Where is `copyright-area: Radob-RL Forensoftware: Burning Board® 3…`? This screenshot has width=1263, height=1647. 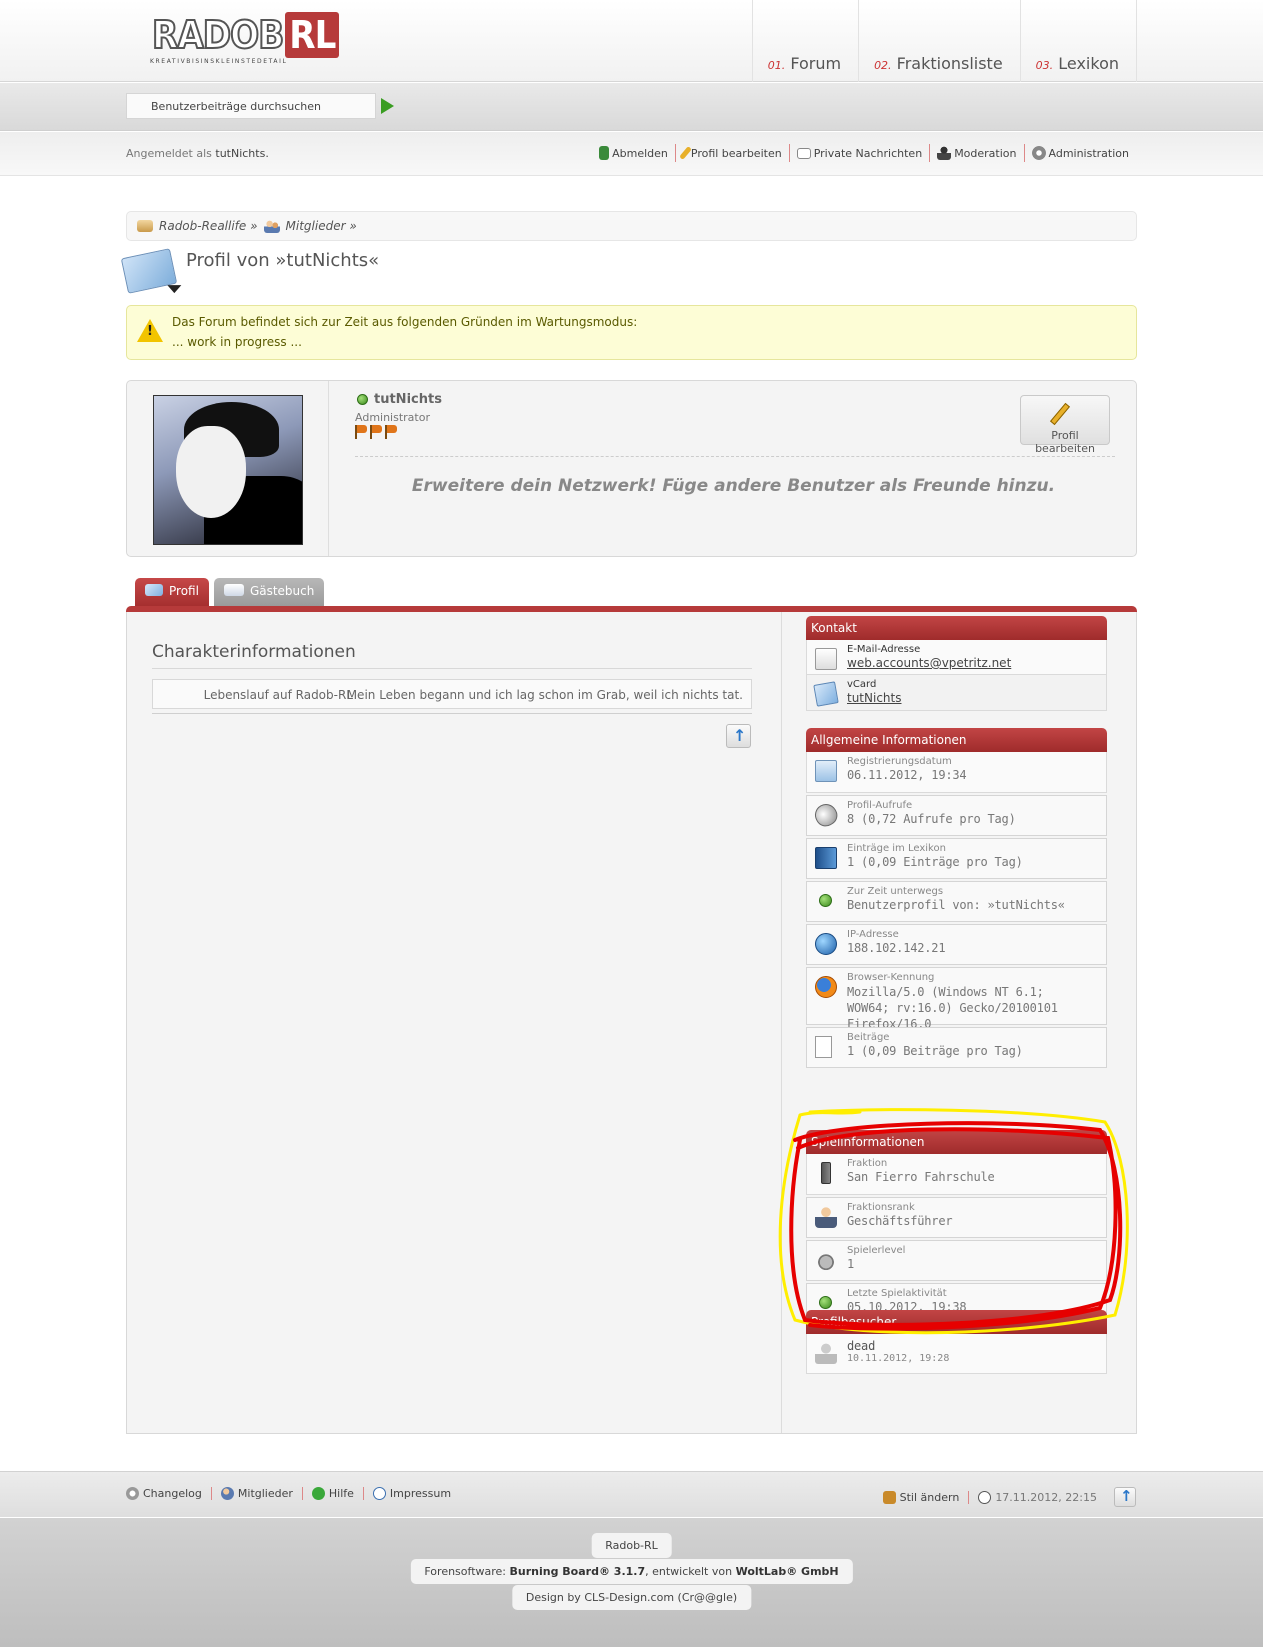
copyright-area: Radob-RL Forensoftware: Burning Board® 3… is located at coordinates (631, 1582).